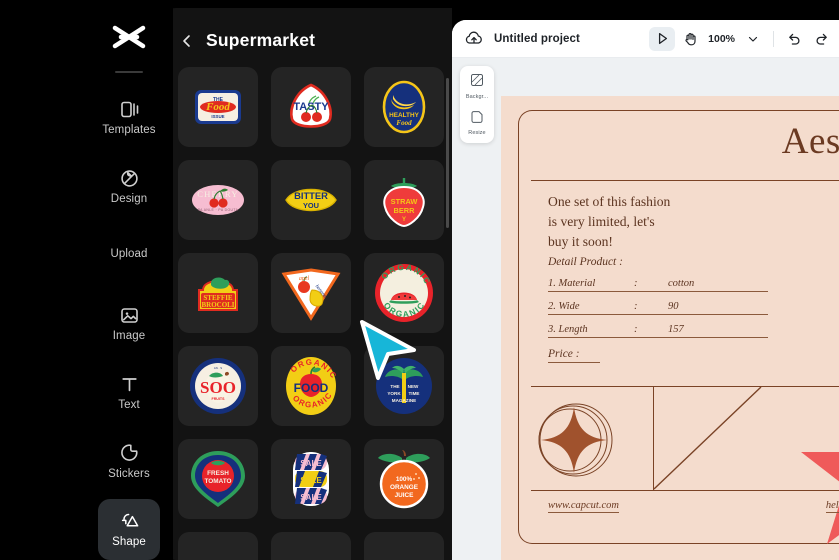 The height and width of the screenshot is (560, 839). I want to click on background-icon, so click(477, 82).